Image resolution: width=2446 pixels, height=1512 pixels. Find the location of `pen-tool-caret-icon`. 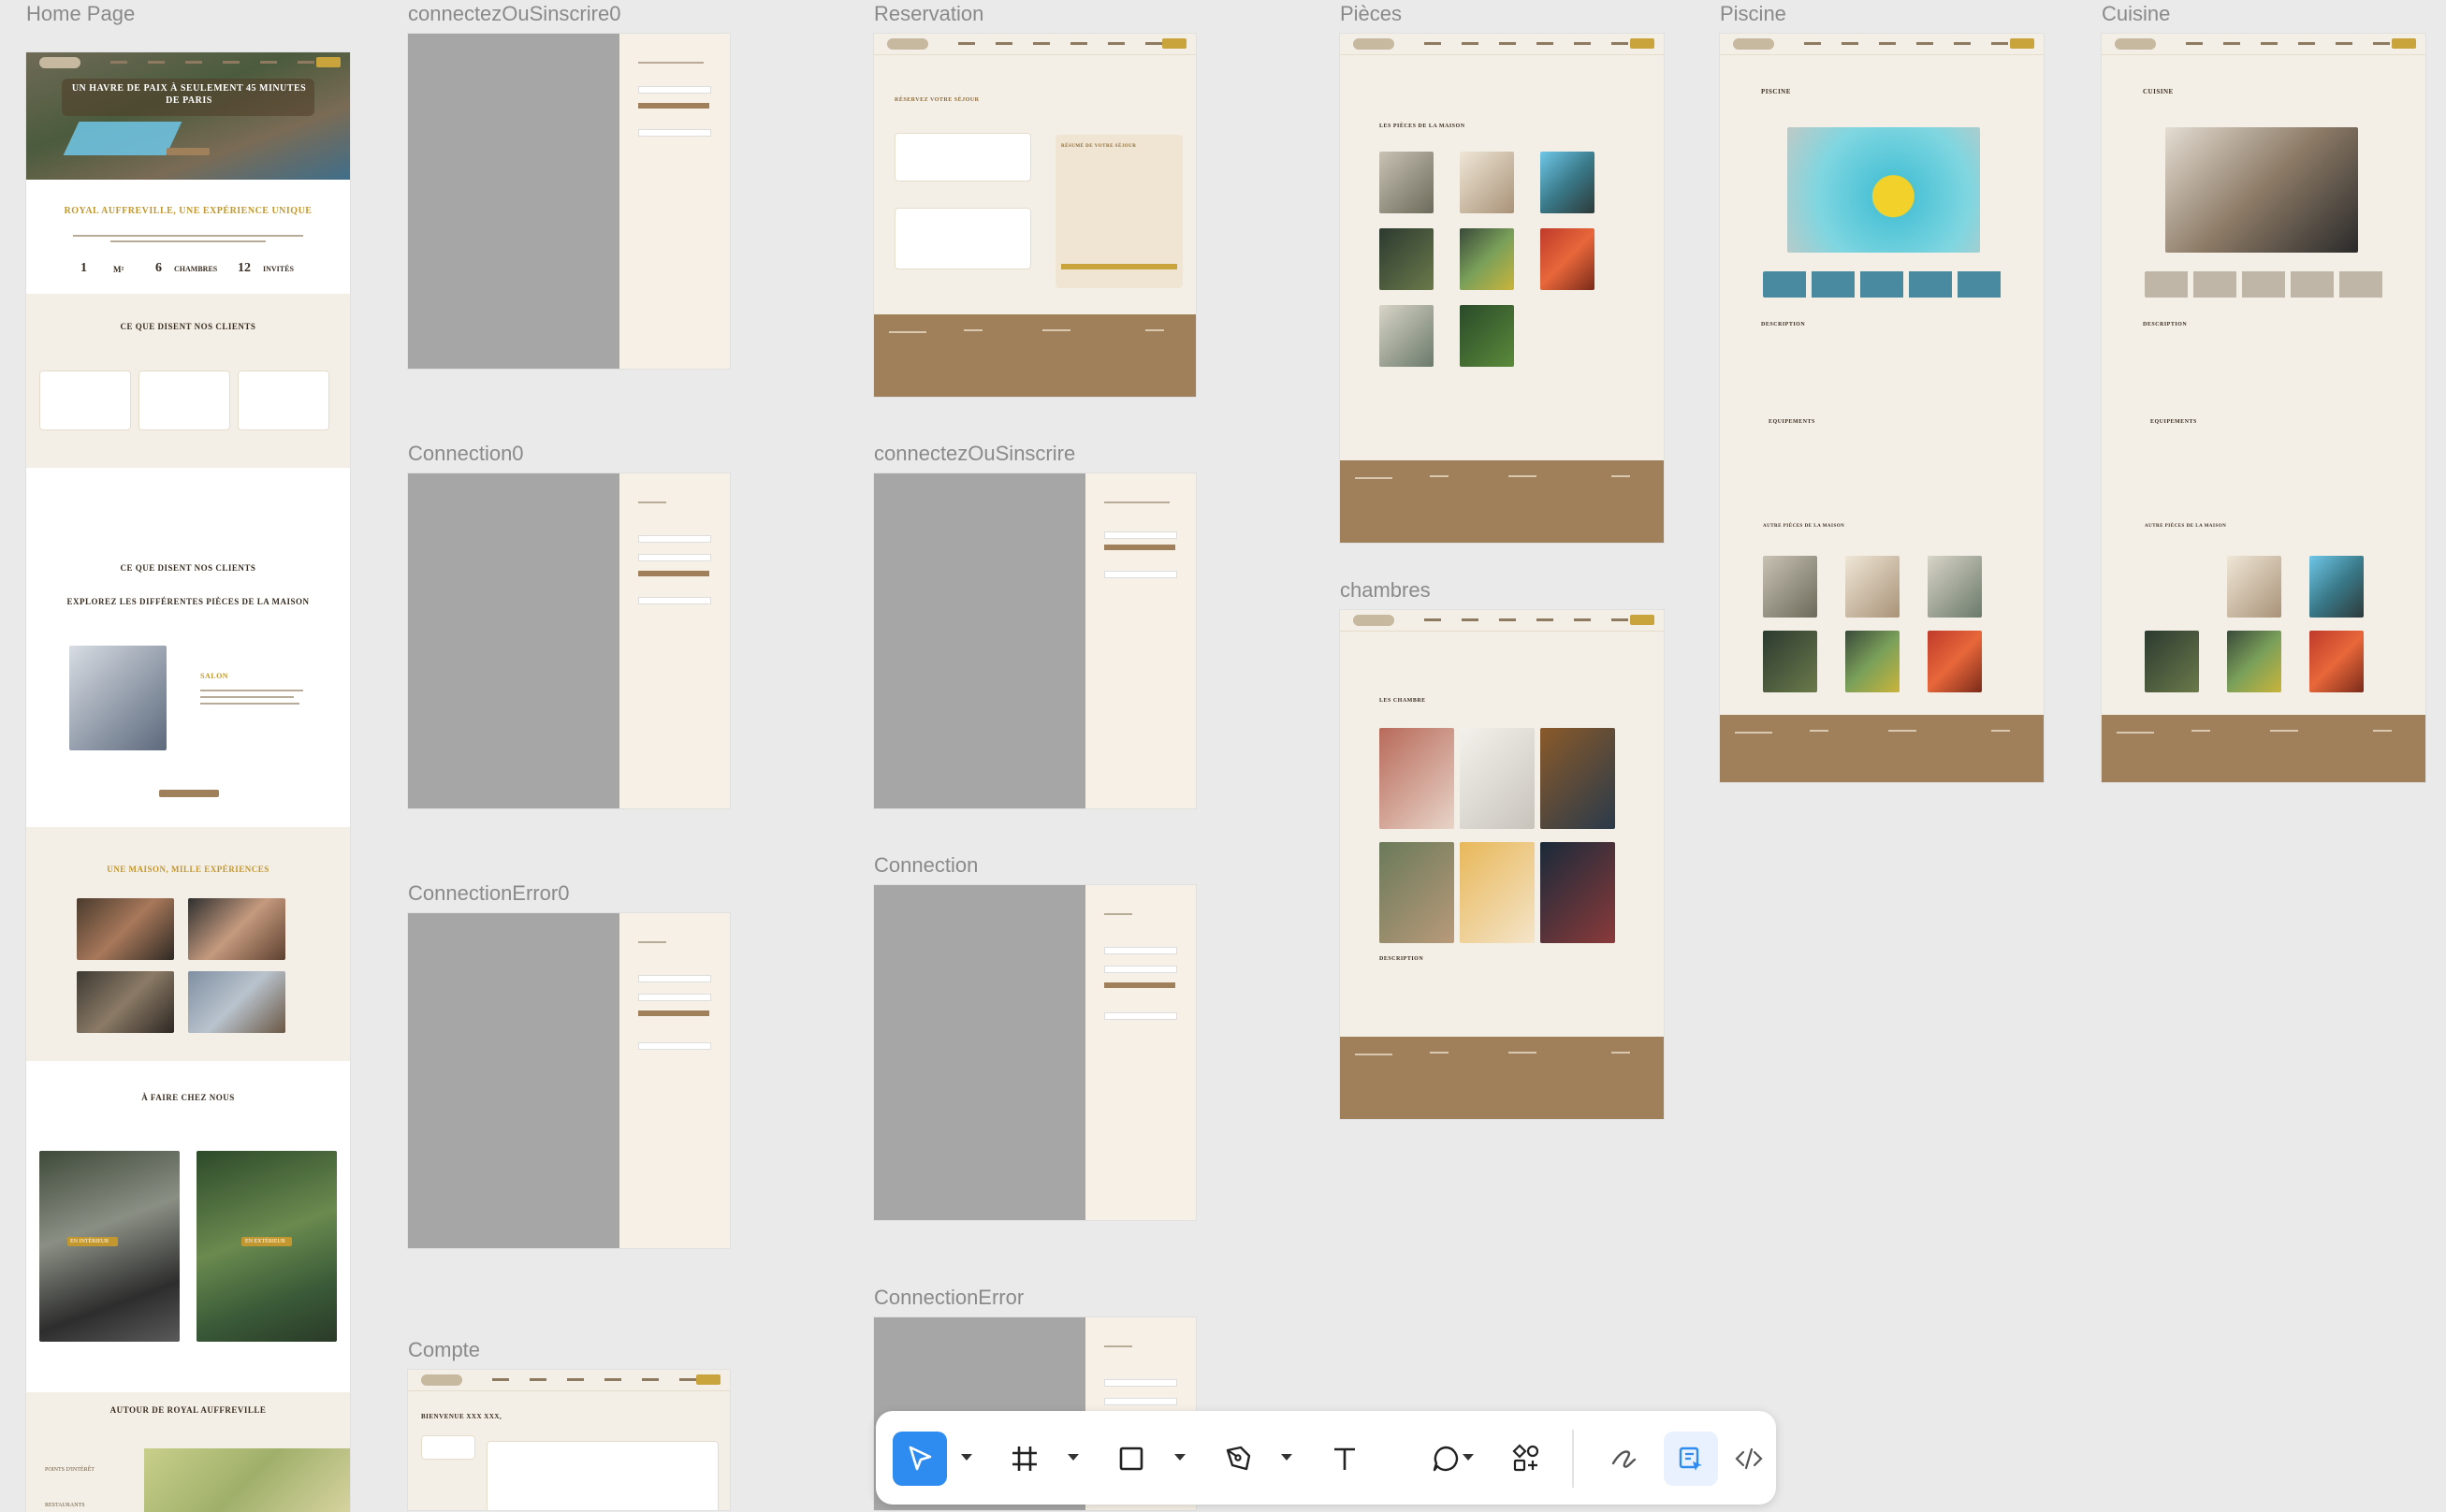

pen-tool-caret-icon is located at coordinates (1286, 1457).